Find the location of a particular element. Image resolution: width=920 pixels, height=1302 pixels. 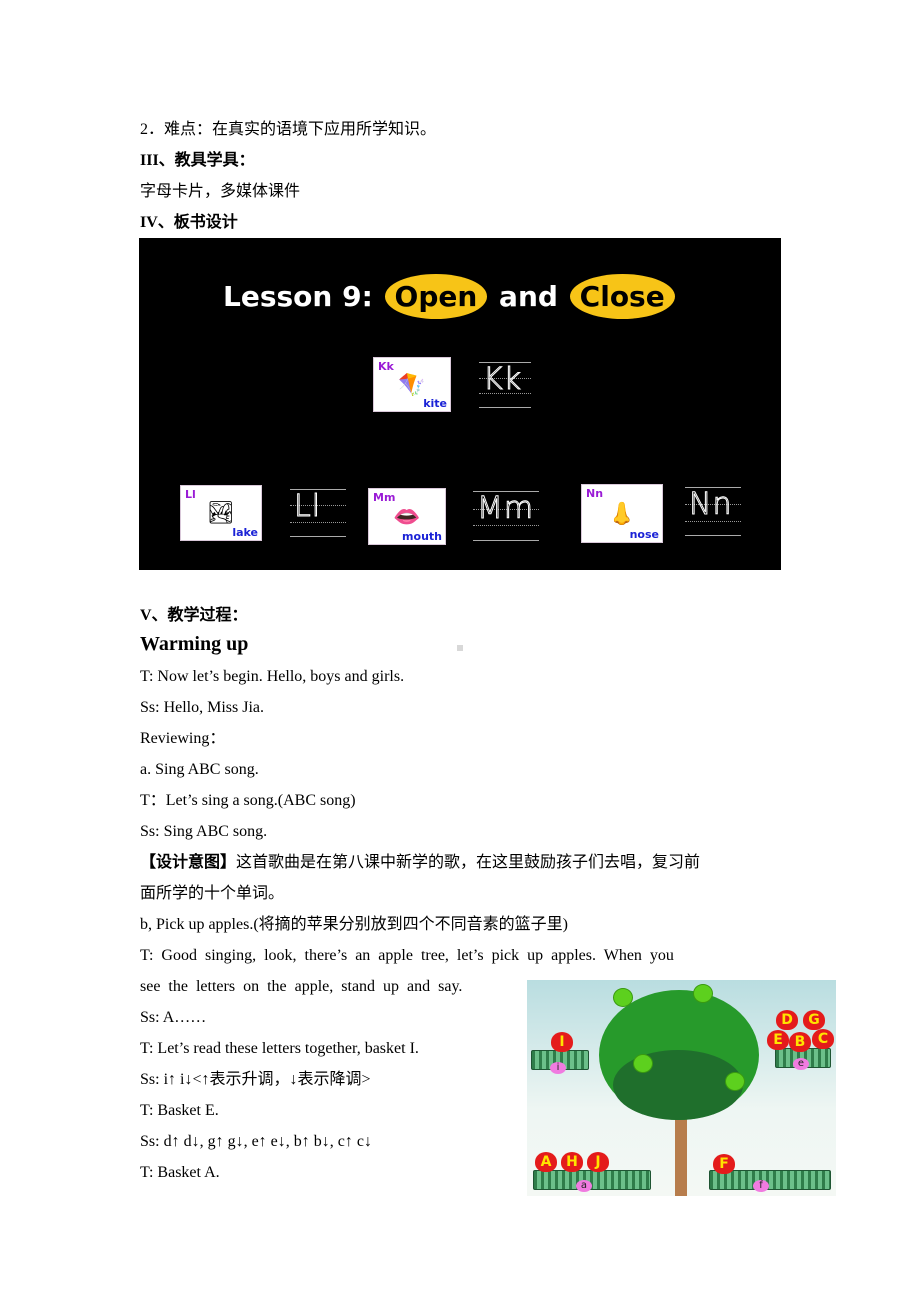

basket-a is located at coordinates (592, 1180).